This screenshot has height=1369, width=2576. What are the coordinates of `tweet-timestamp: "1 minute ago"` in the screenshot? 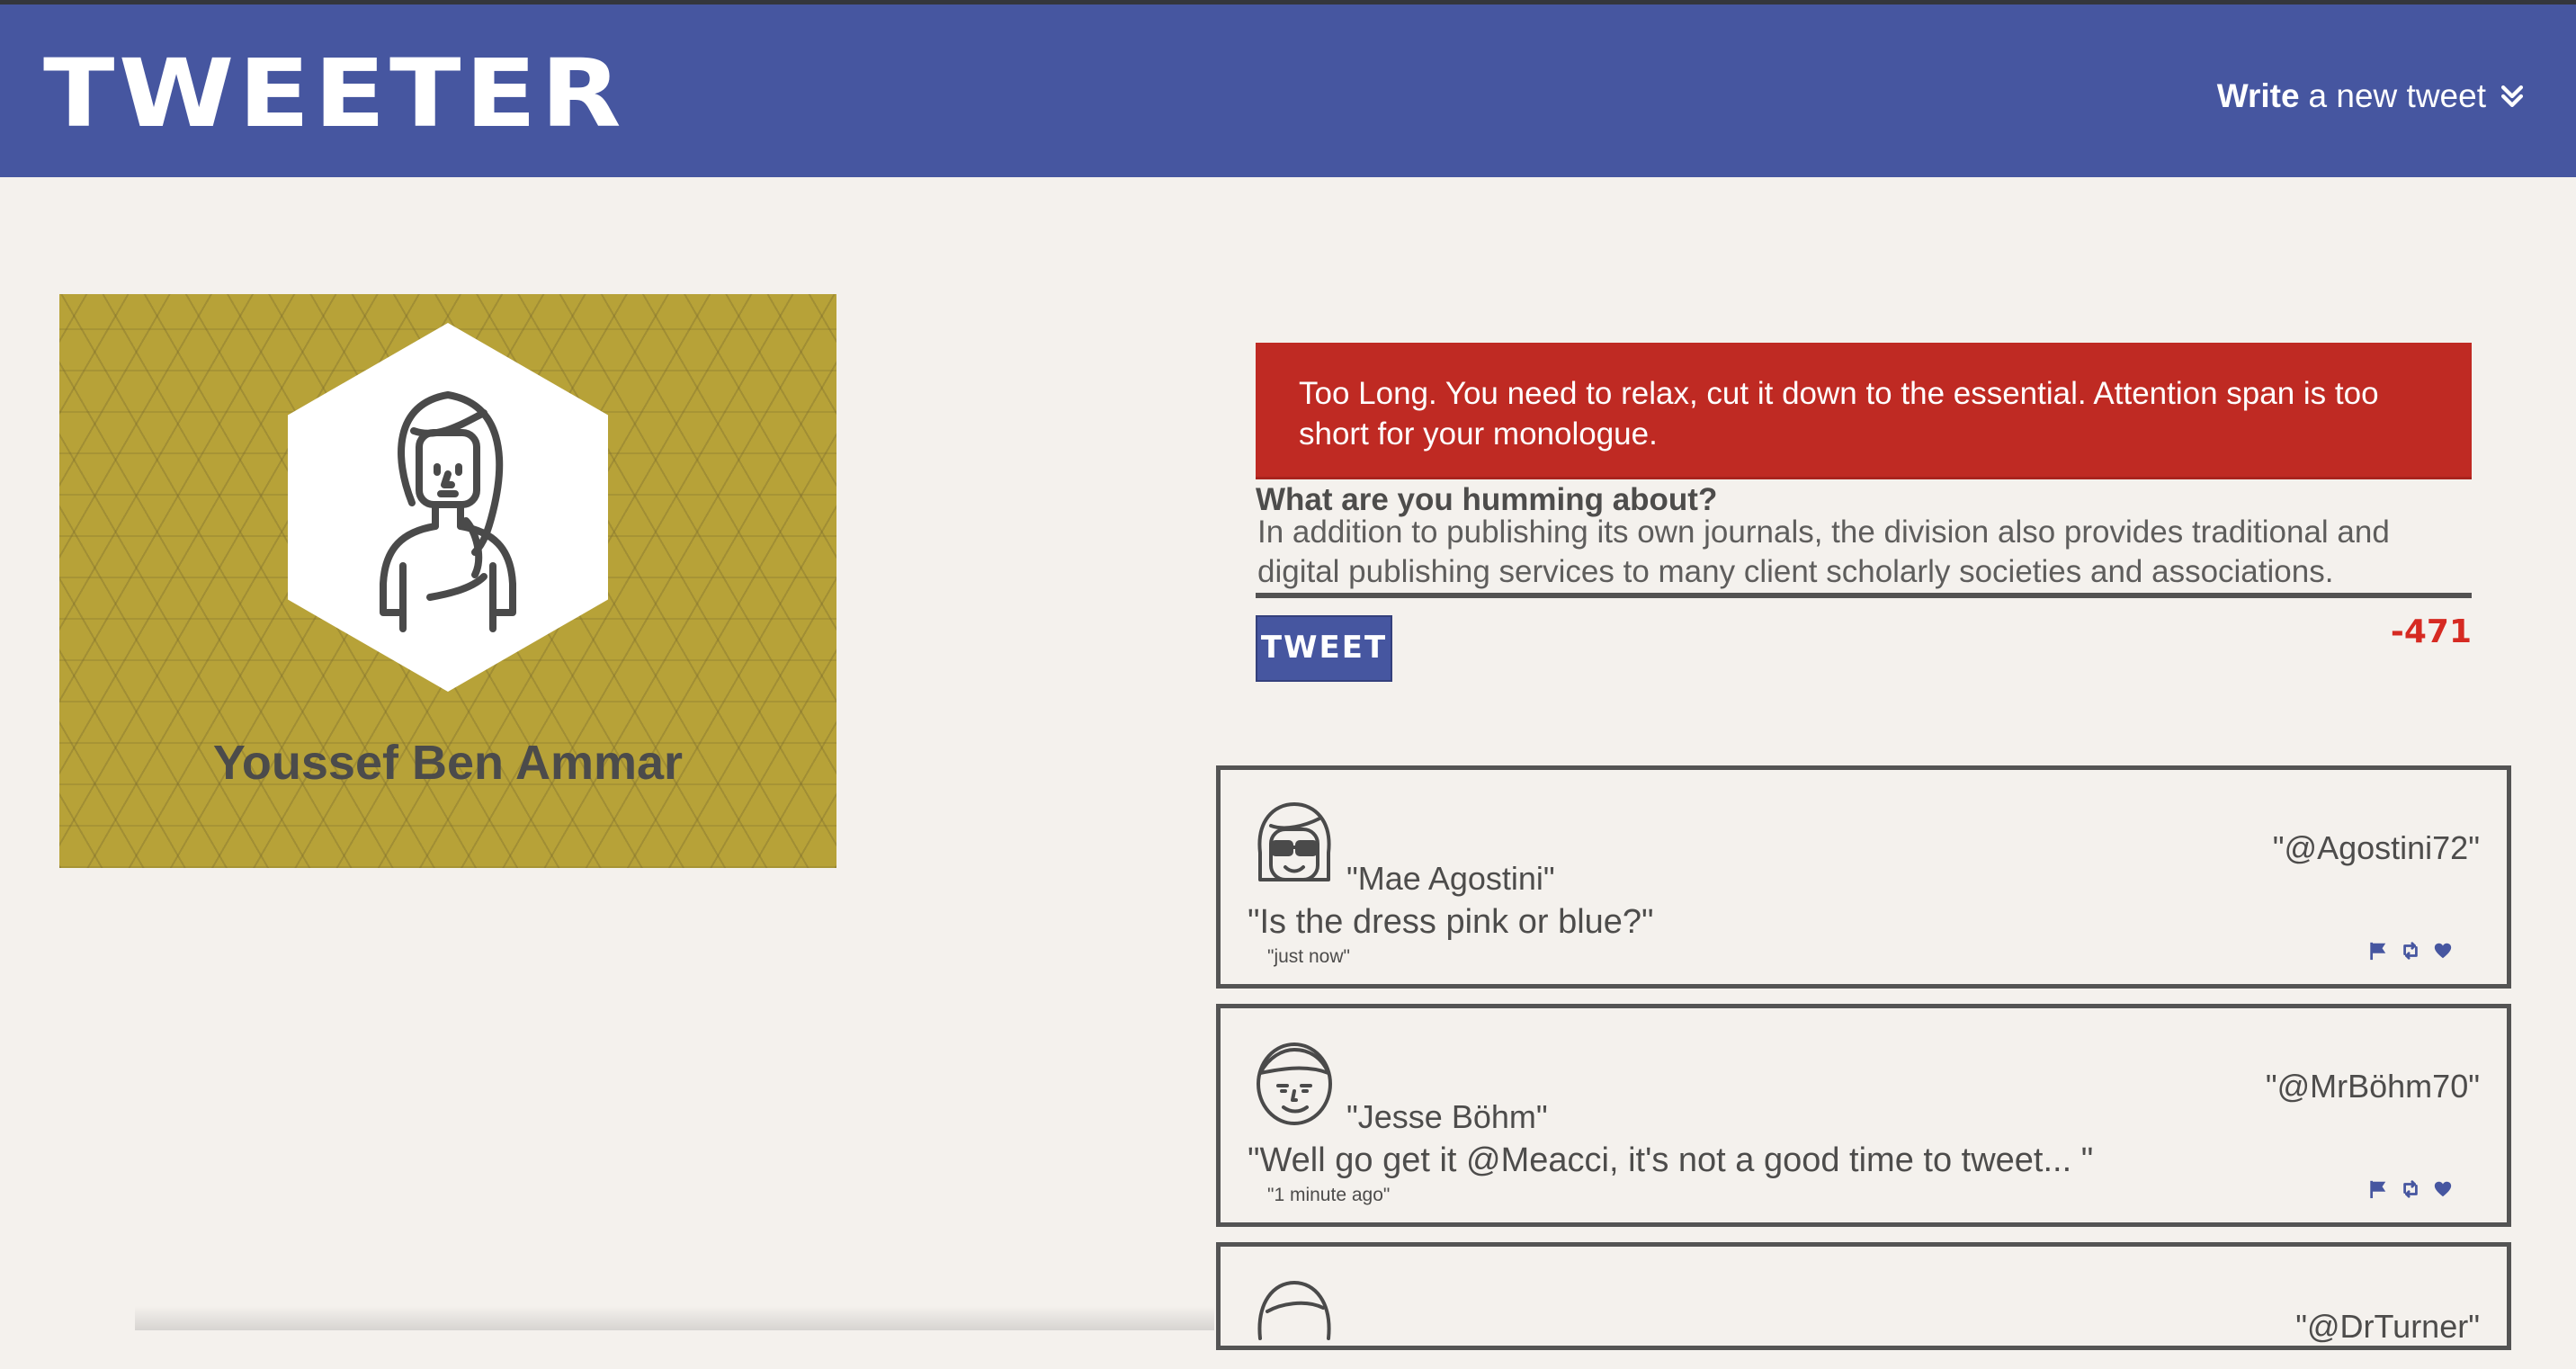 It's located at (1329, 1195).